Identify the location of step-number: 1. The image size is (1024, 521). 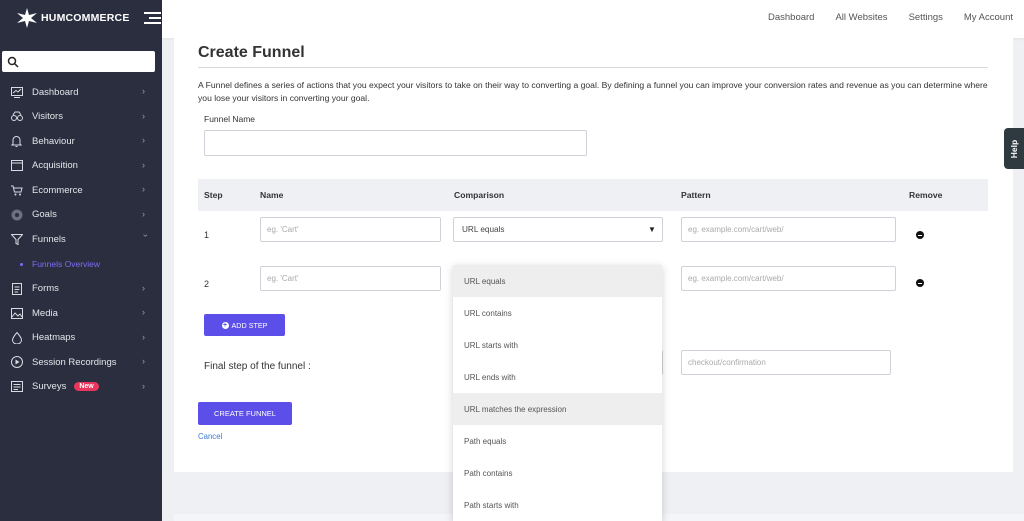
(207, 235).